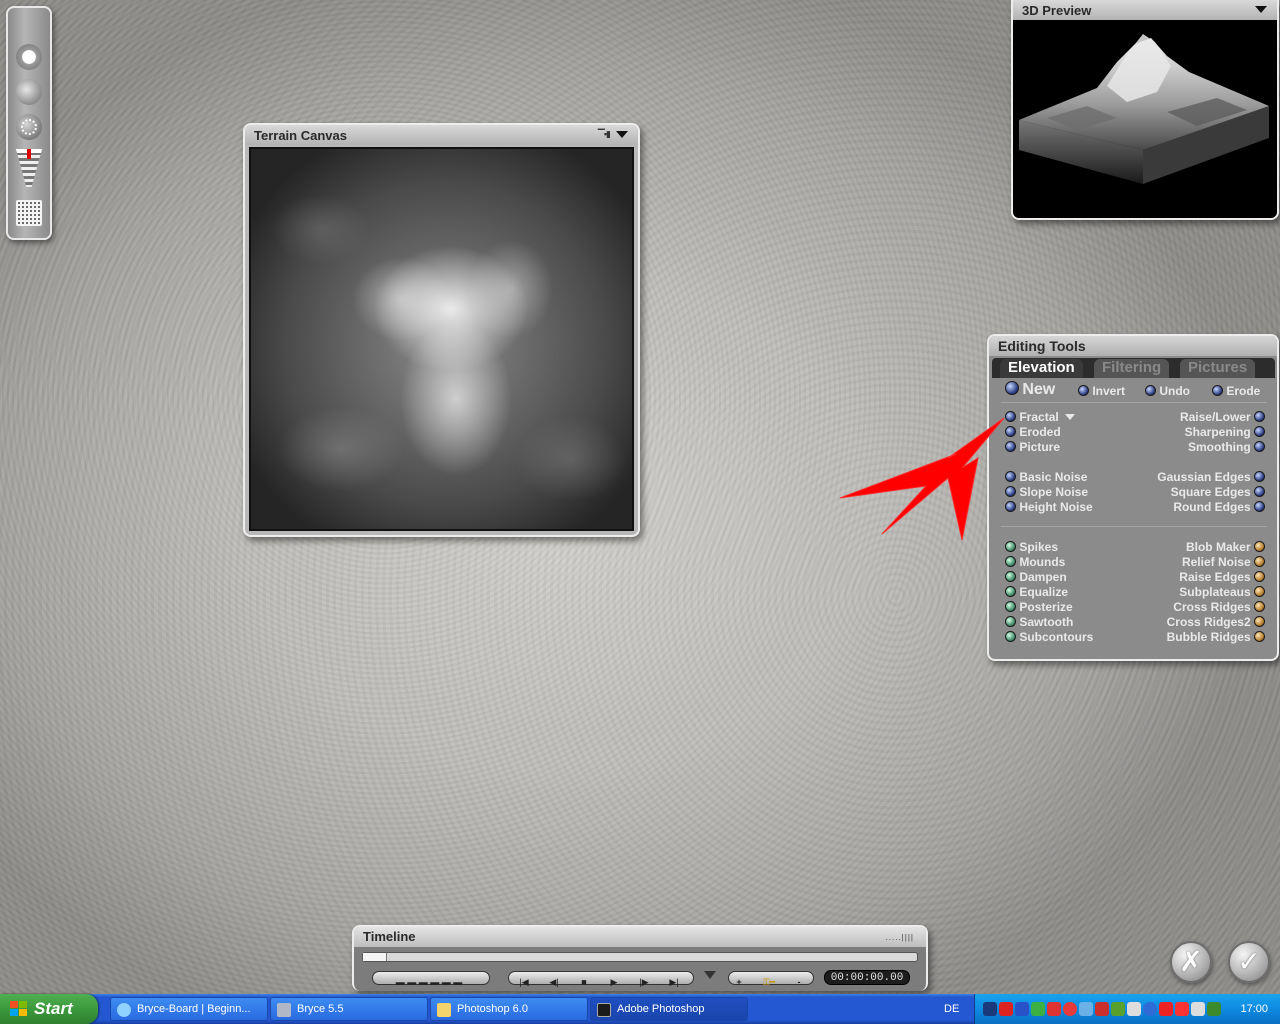 This screenshot has width=1280, height=1024. I want to click on erode-button: Erode, so click(1236, 391).